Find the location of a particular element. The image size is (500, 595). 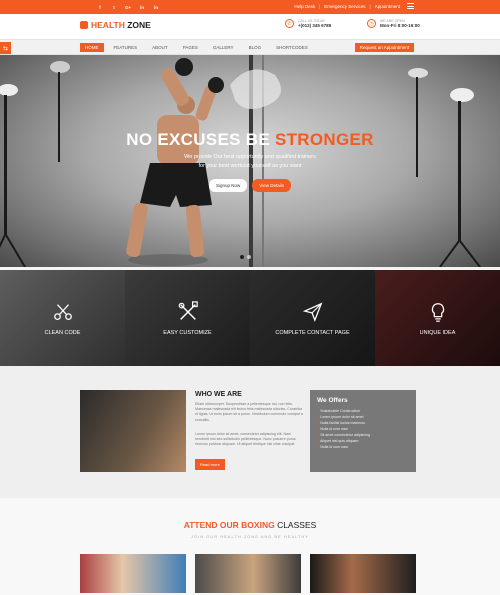

feature-clean-code: CLEAN CODE is located at coordinates (62, 318).